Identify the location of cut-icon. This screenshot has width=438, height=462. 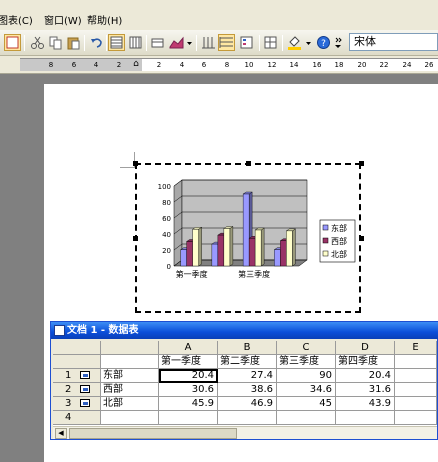
(37, 42).